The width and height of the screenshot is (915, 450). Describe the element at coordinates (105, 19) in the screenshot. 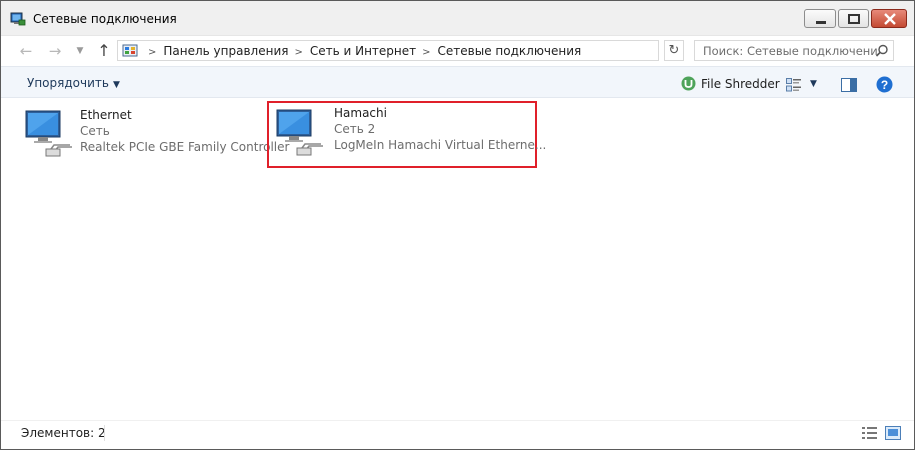

I see `window-title: Сетевые подключения` at that location.